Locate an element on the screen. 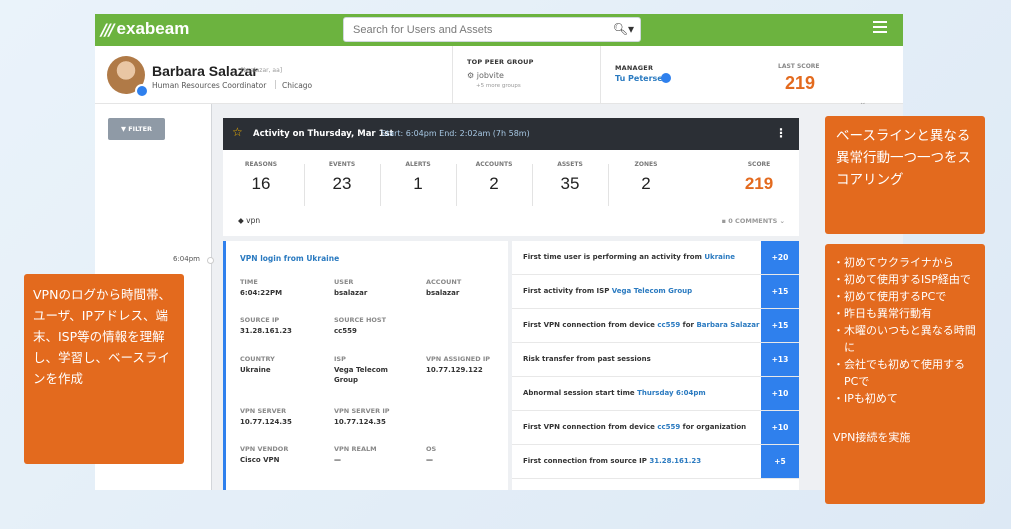 This screenshot has height=529, width=1011. peer-group-value: ⚙ jobvite is located at coordinates (485, 75).